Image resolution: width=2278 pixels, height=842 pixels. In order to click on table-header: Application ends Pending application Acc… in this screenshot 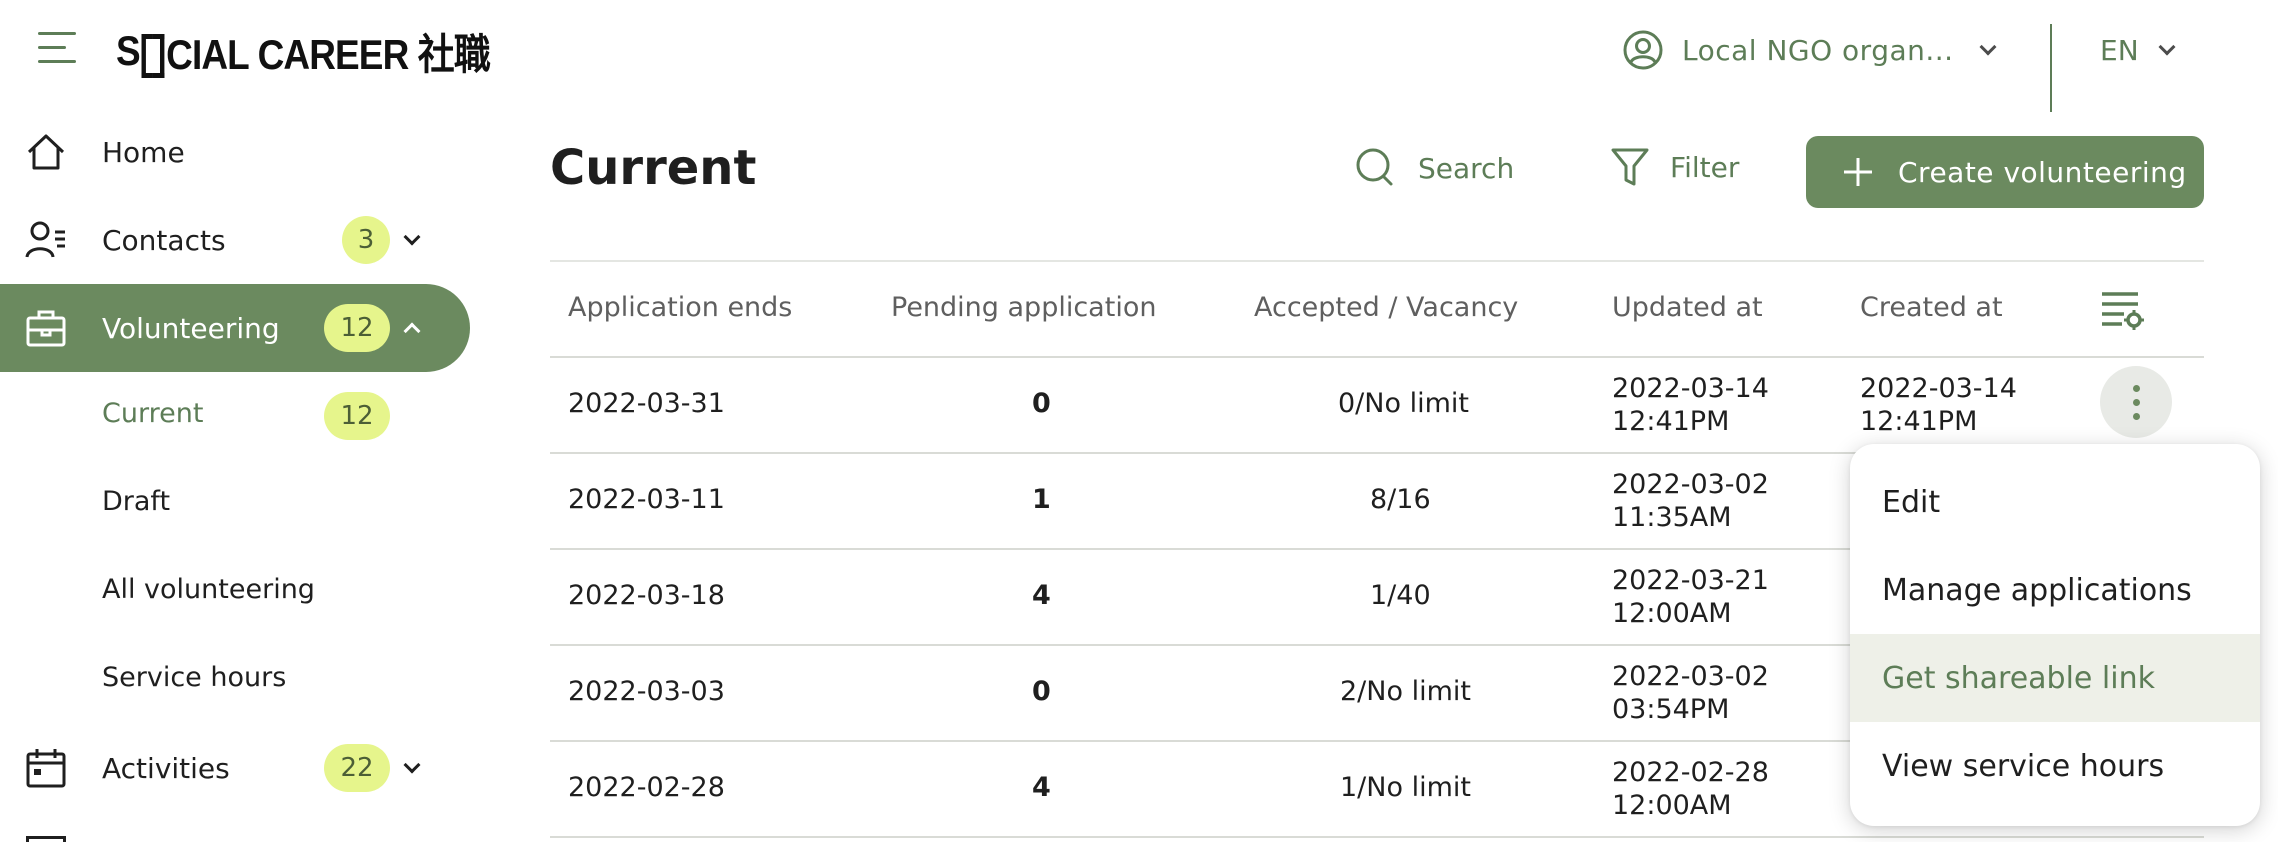, I will do `click(1377, 309)`.